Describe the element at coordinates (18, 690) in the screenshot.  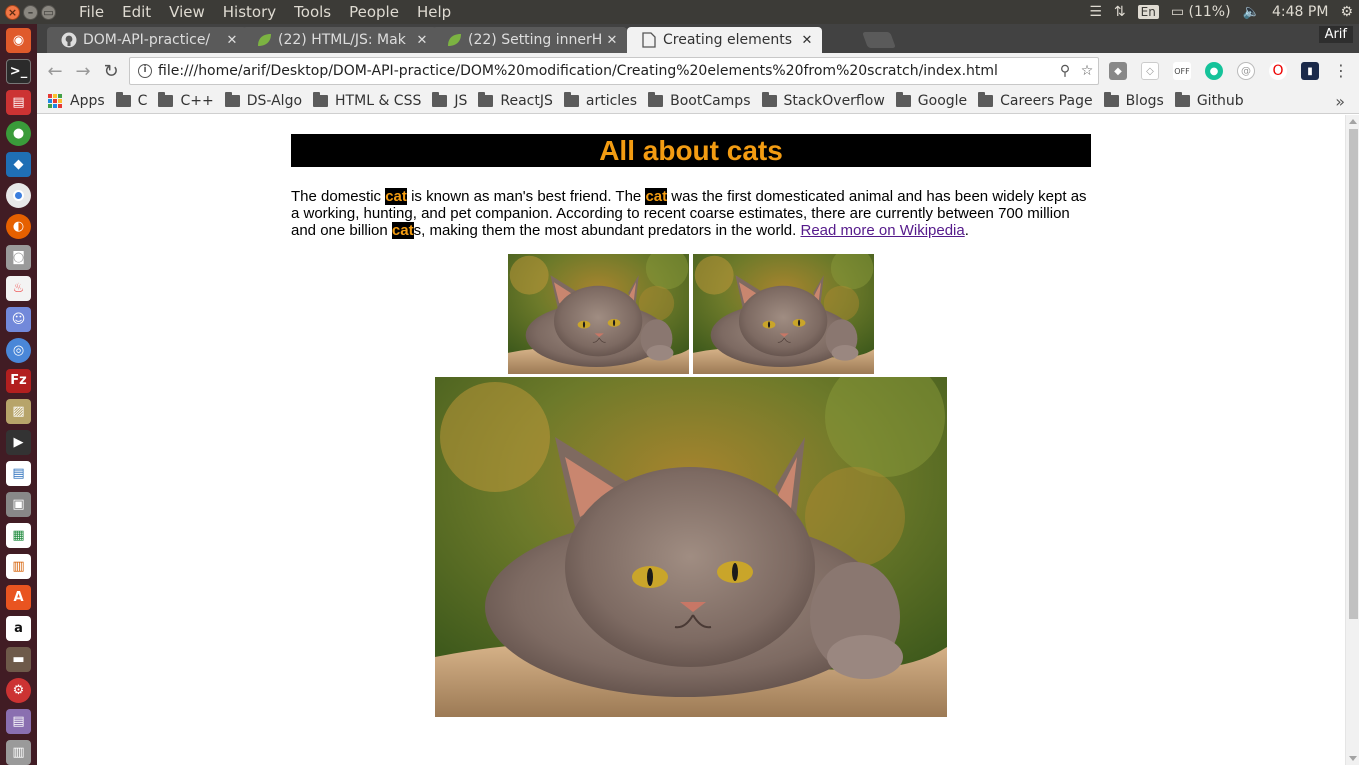
I see `system-settings-icon: ⚙` at that location.